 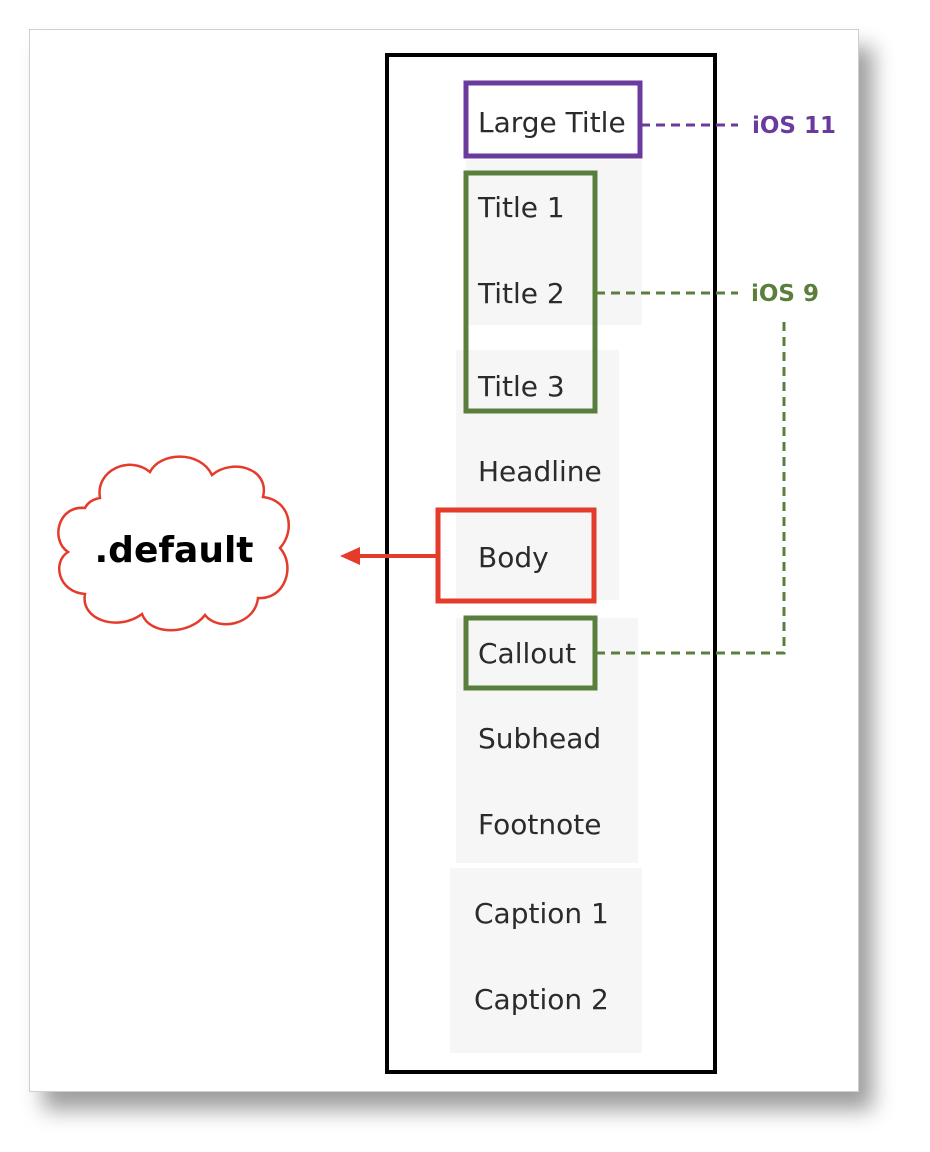 What do you see at coordinates (350, 556) in the screenshot?
I see `default-arrow-head` at bounding box center [350, 556].